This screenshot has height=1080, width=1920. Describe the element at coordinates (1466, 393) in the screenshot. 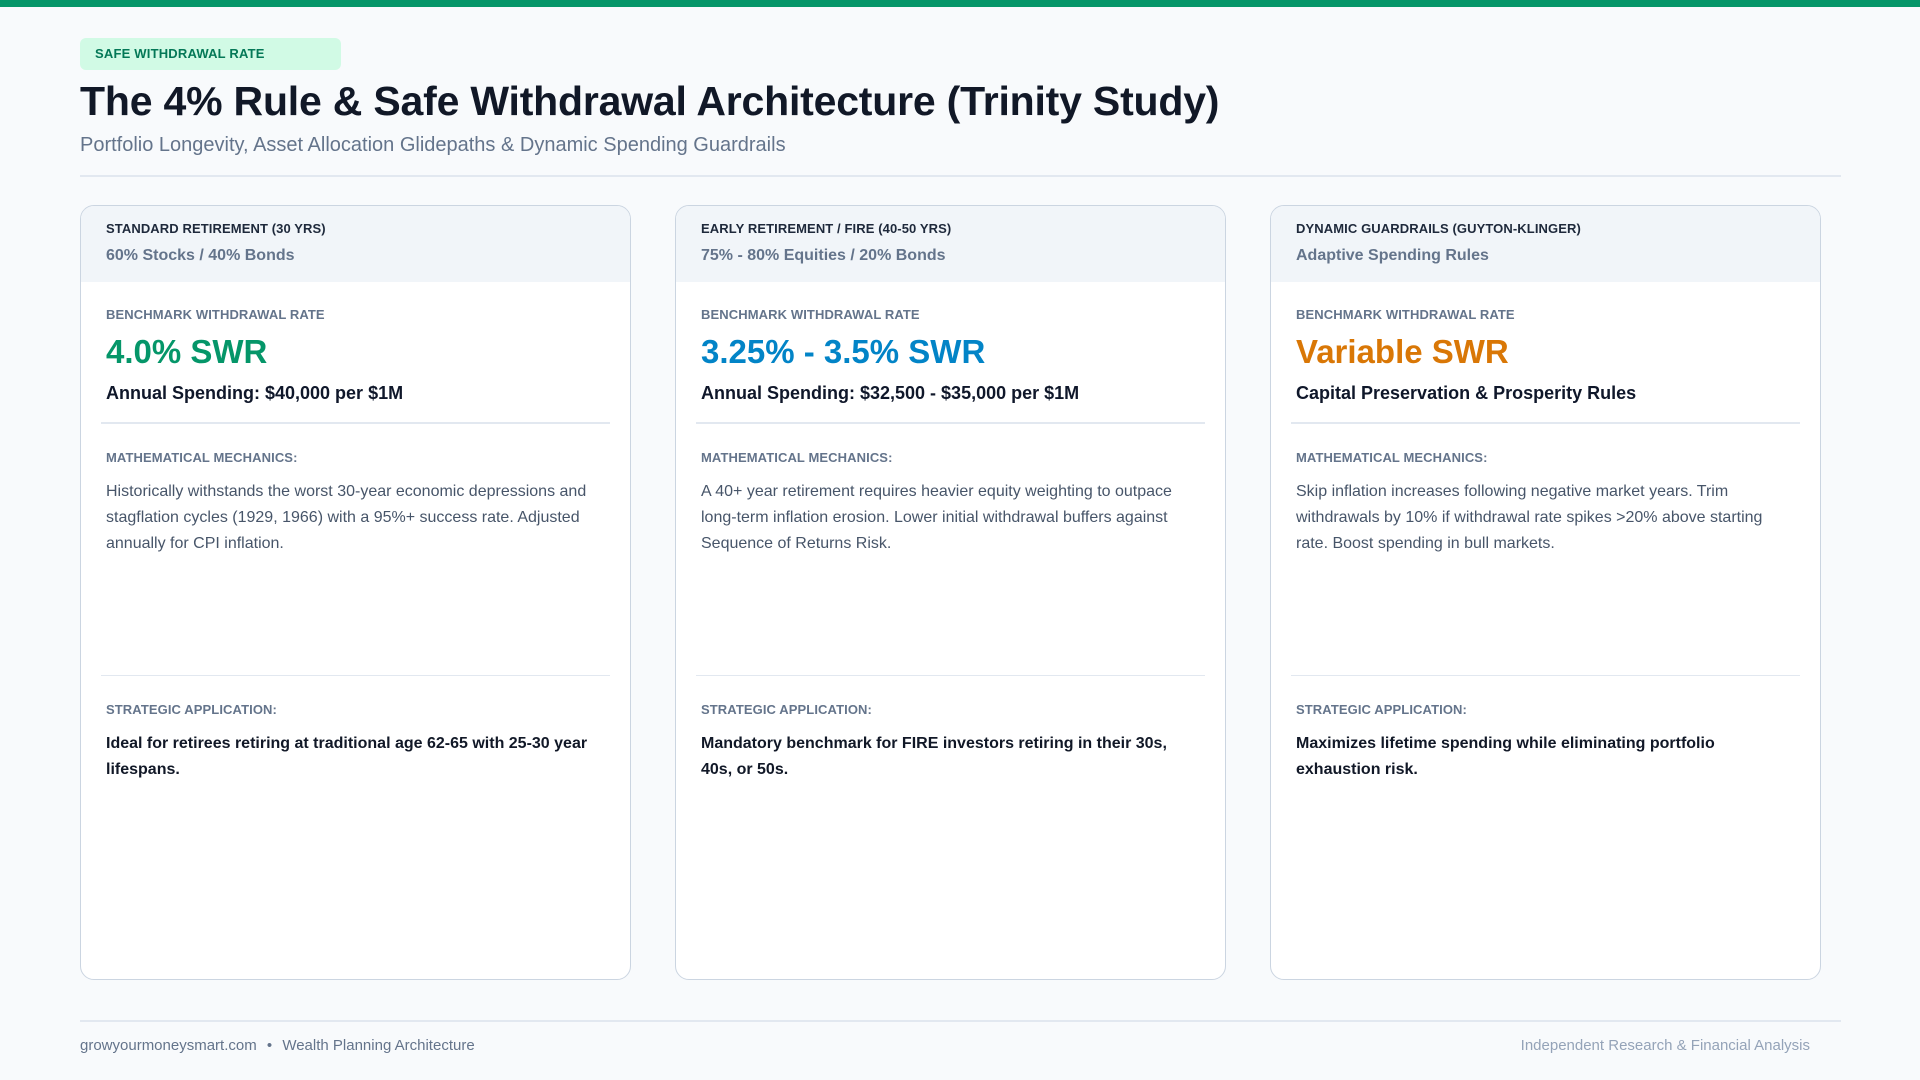

I see `annual-spending: Capital Preservation & Prosperity Rules` at that location.